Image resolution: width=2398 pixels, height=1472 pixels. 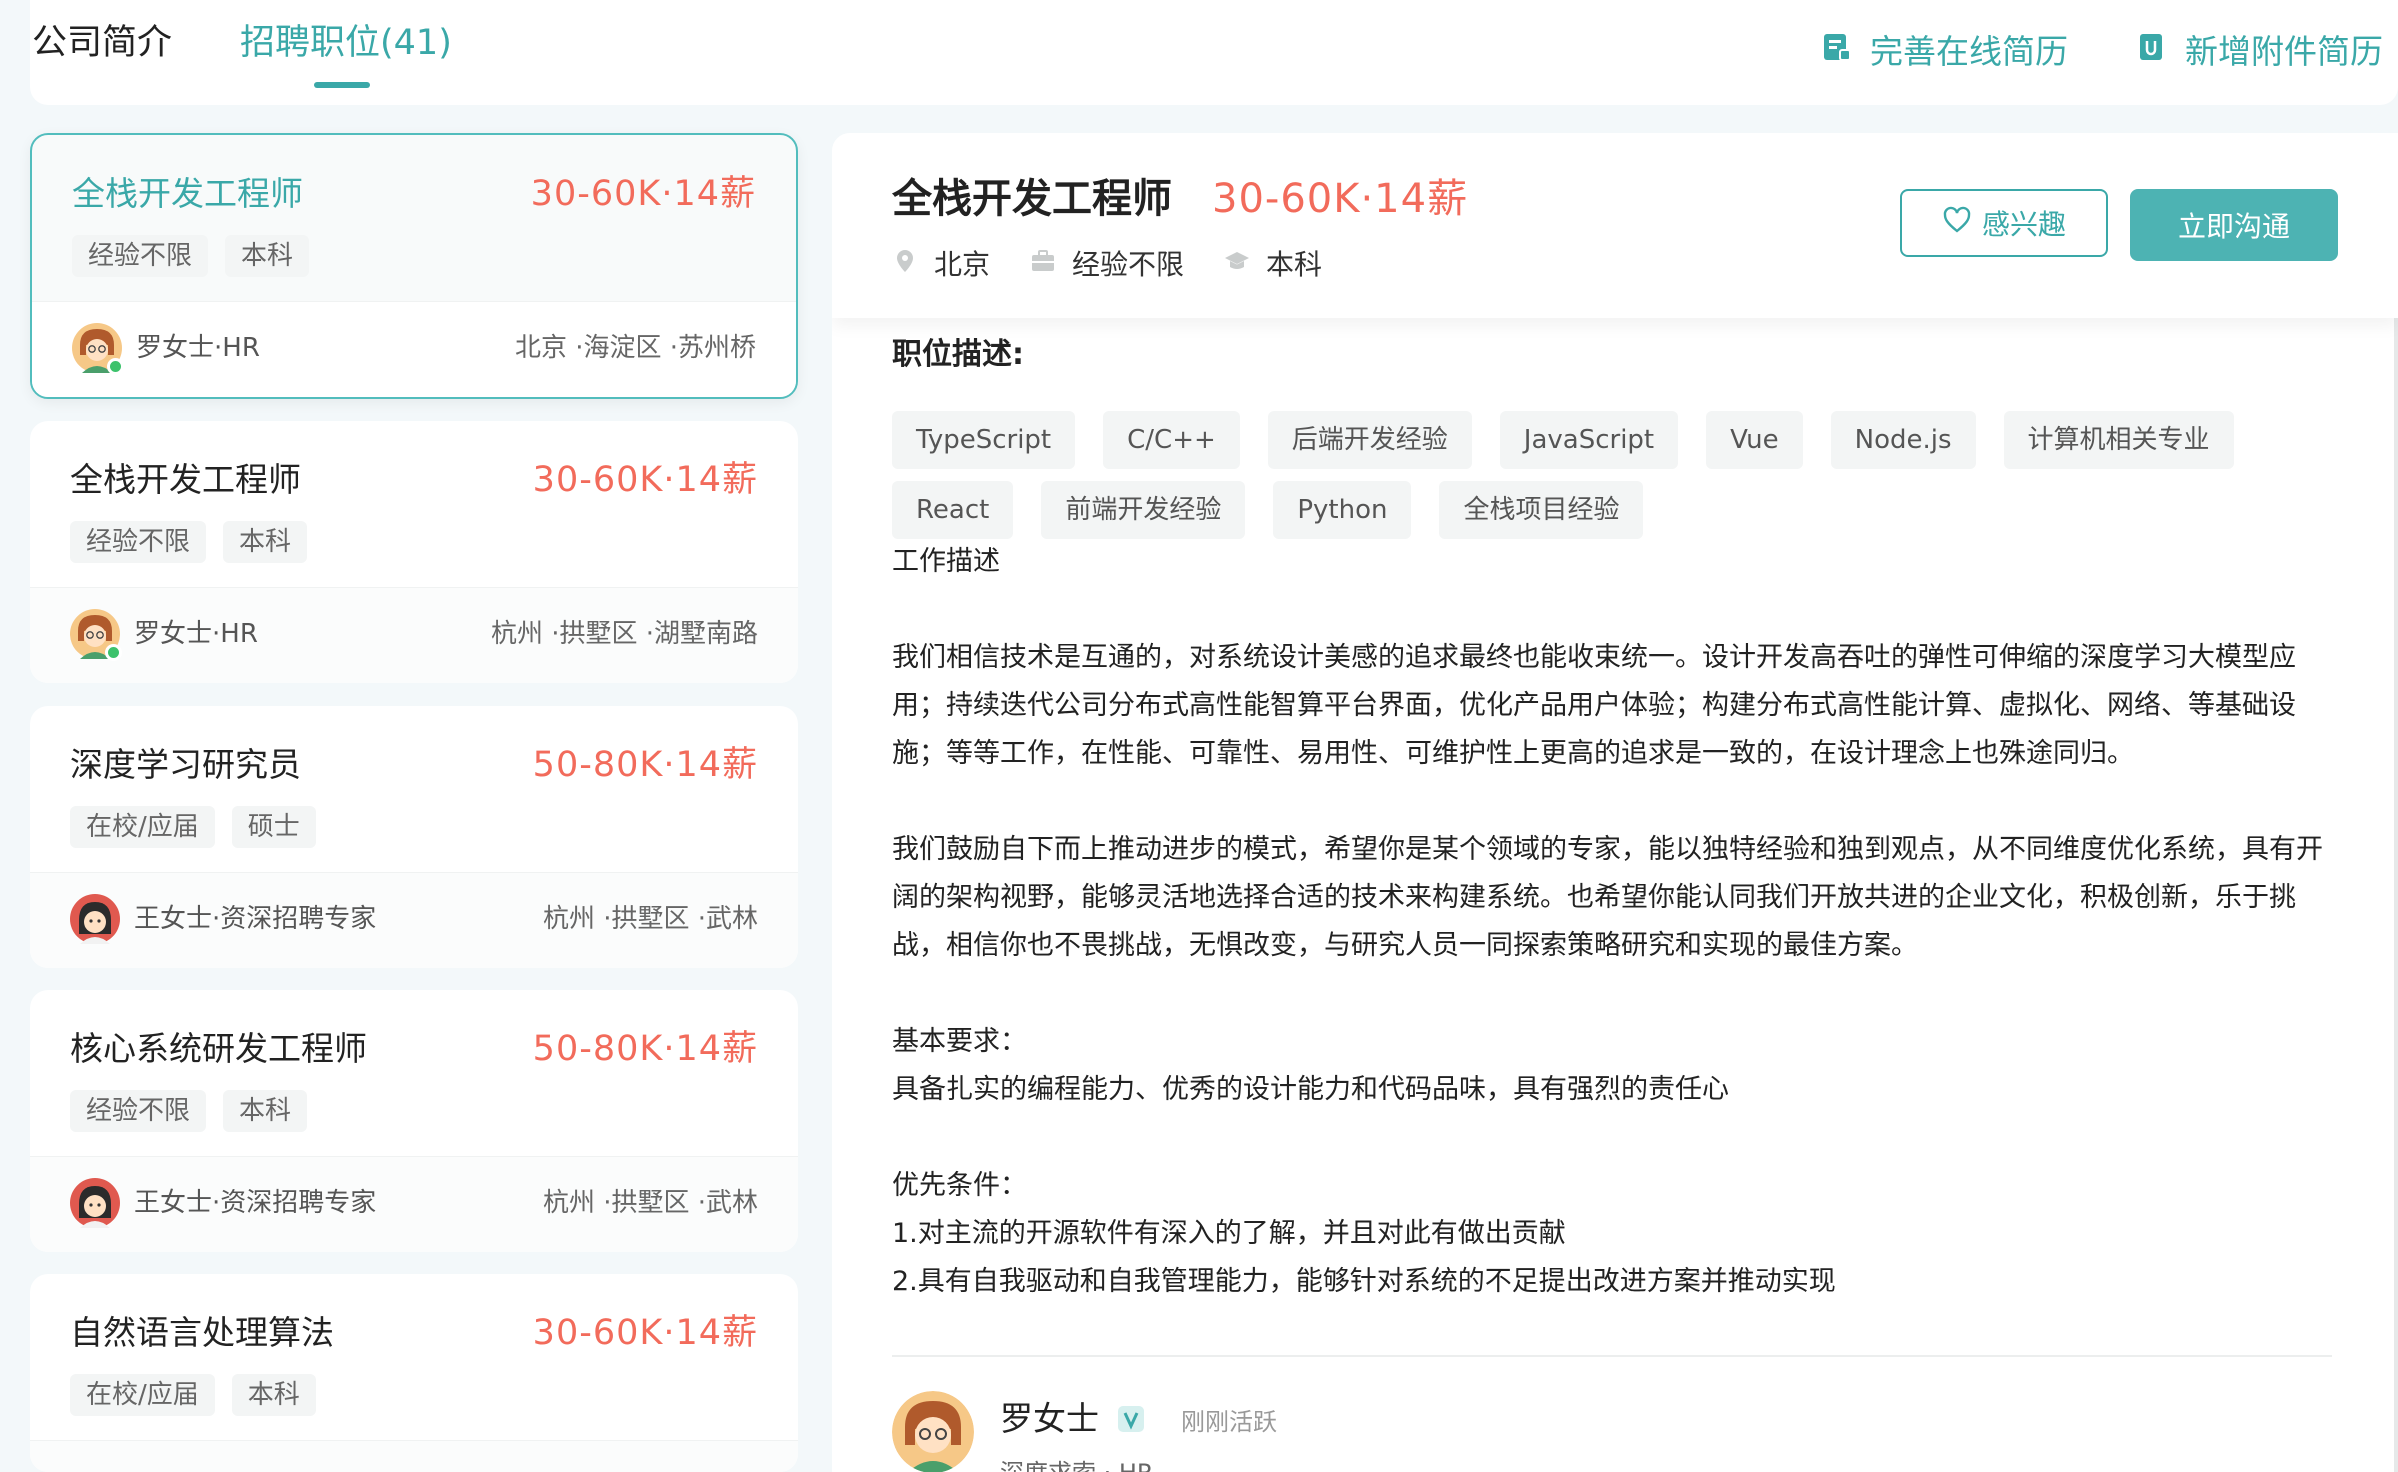 I want to click on recruiter-name: 罗女士, so click(x=1049, y=1418).